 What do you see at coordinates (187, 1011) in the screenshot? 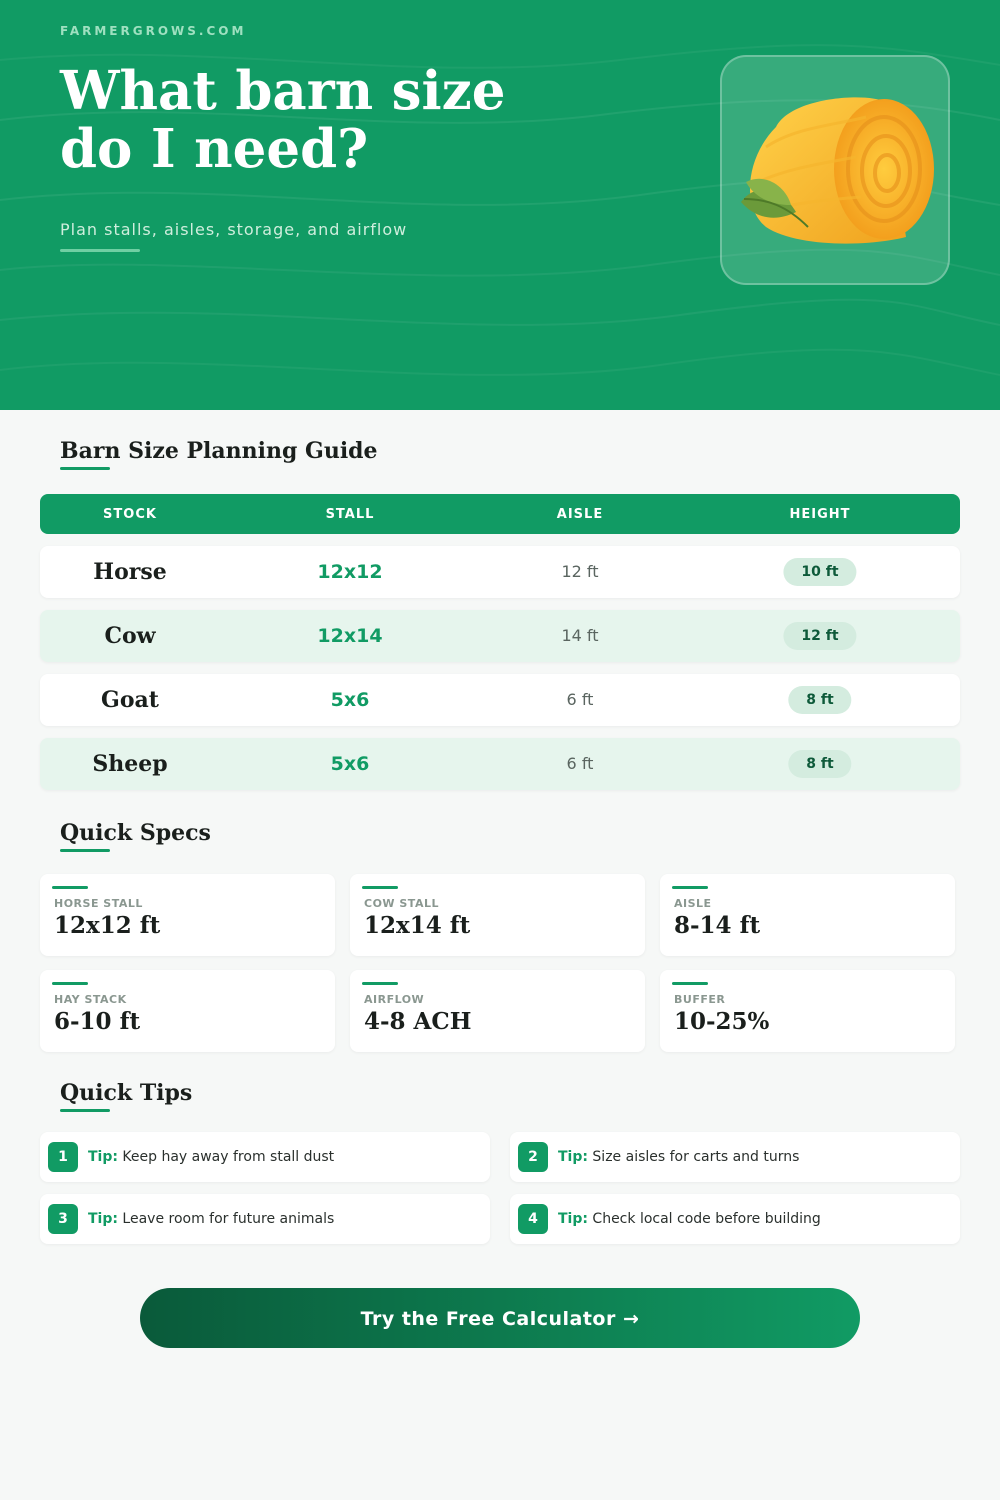
I see `spec-card: HAY STACK 6-10 ft` at bounding box center [187, 1011].